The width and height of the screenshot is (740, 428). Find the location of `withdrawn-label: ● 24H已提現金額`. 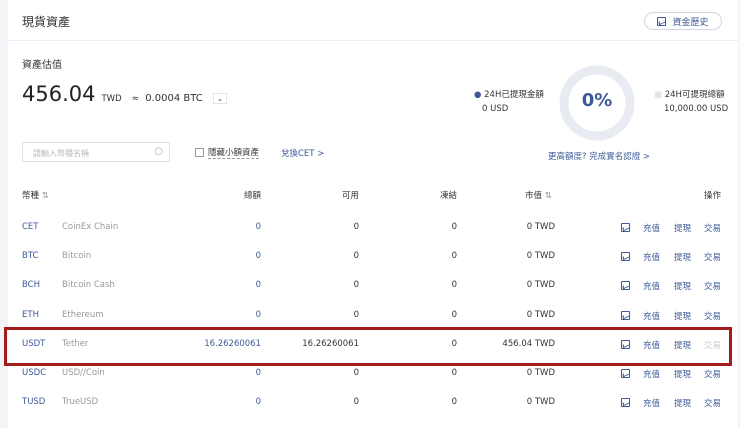

withdrawn-label: ● 24H已提現金額 is located at coordinates (509, 95).